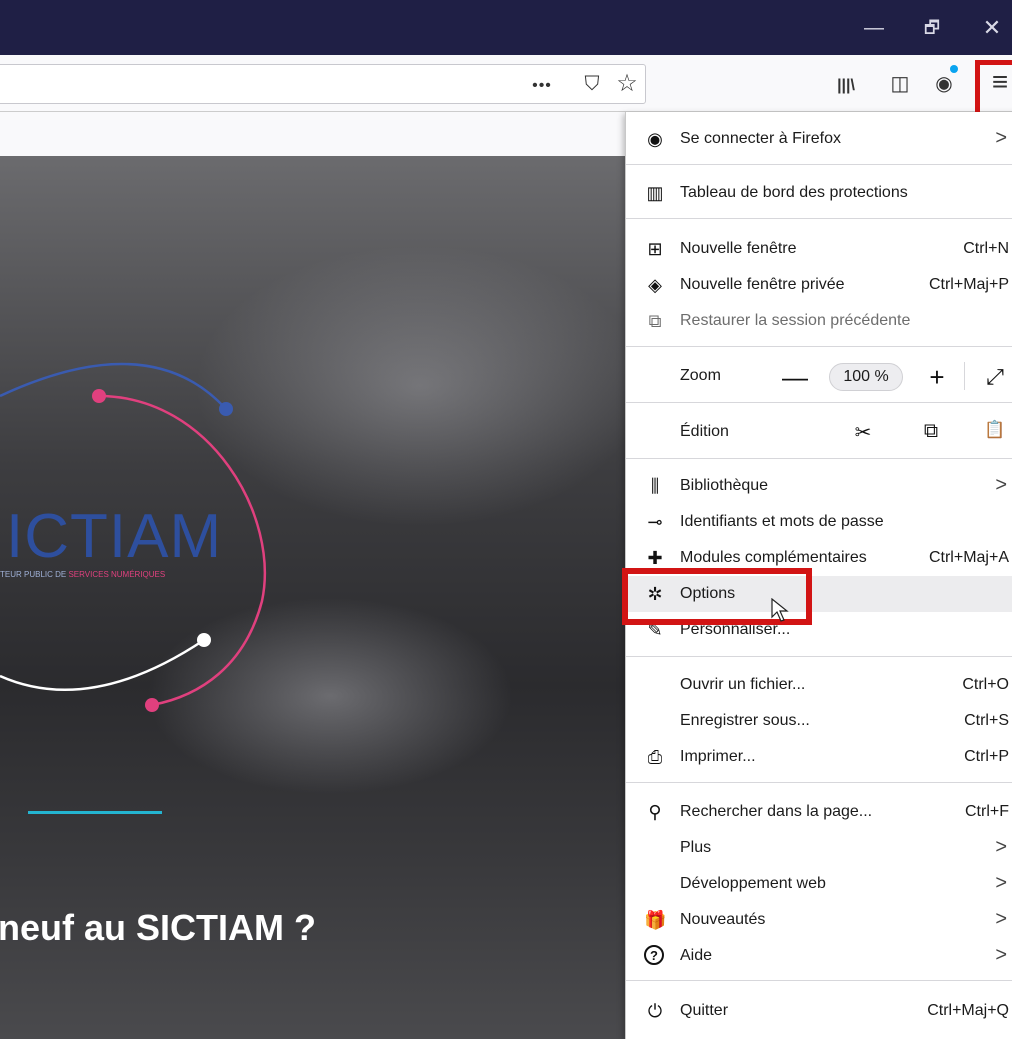  I want to click on menu-item-edit: Édition ✂ ⧉ 📋, so click(819, 432).